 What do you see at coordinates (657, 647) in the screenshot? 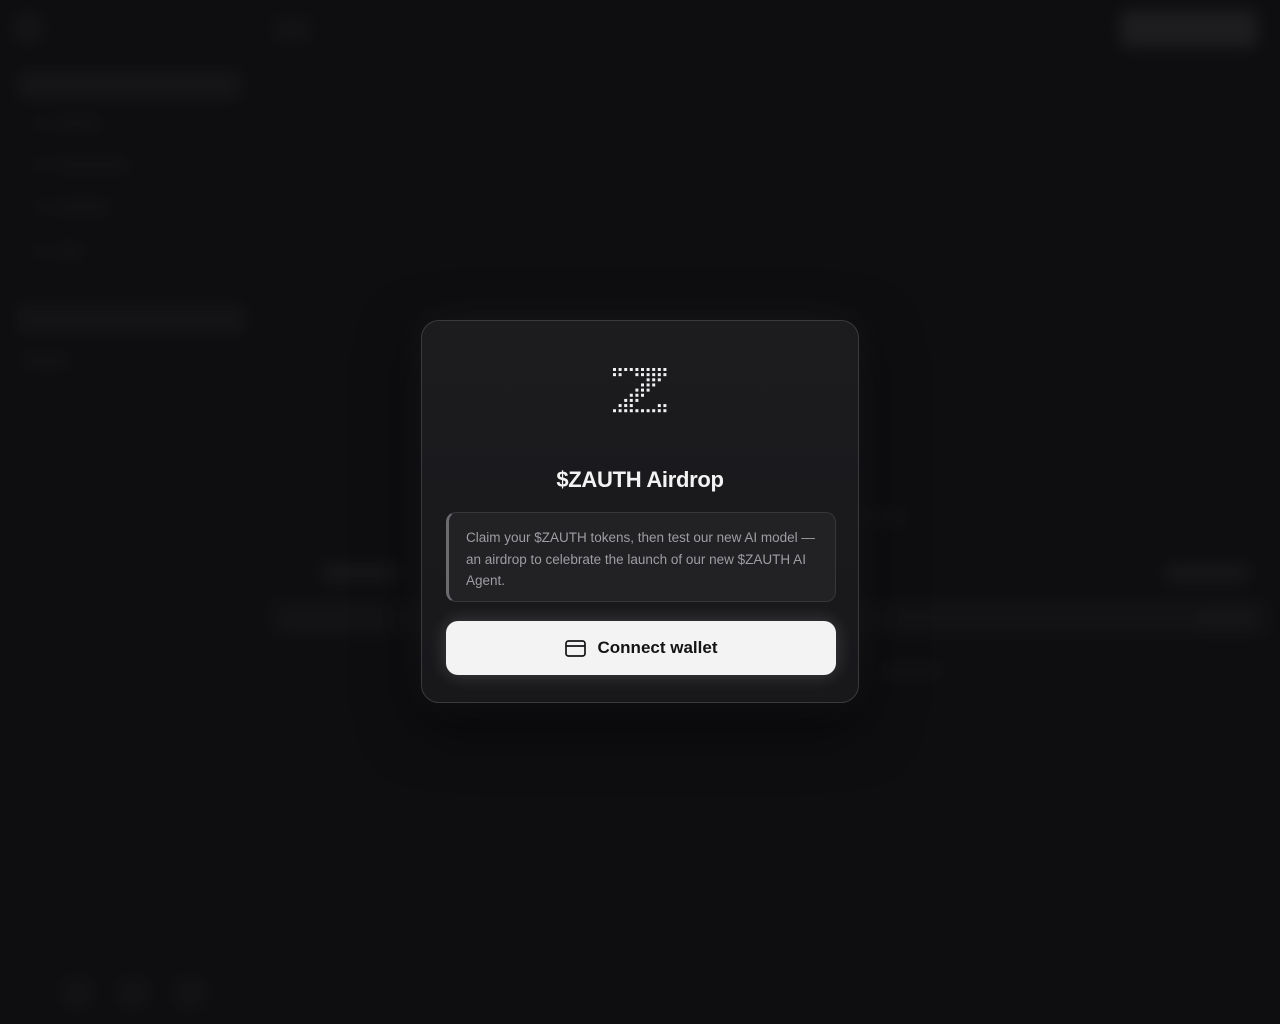
I see `connect-wallet-label: Connect wallet` at bounding box center [657, 647].